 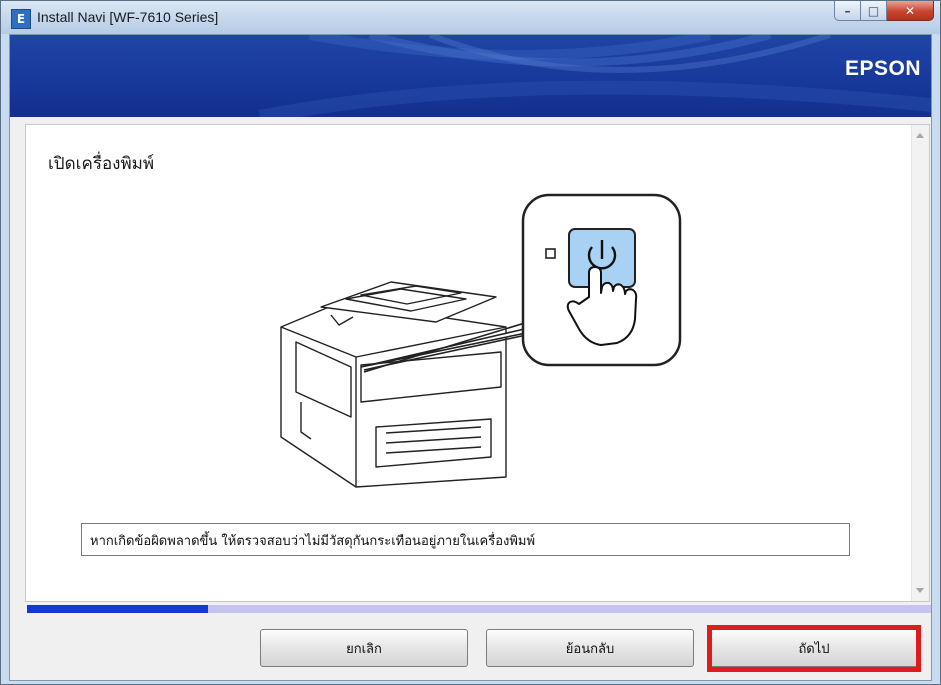 What do you see at coordinates (594, 76) in the screenshot?
I see `banner-decoration` at bounding box center [594, 76].